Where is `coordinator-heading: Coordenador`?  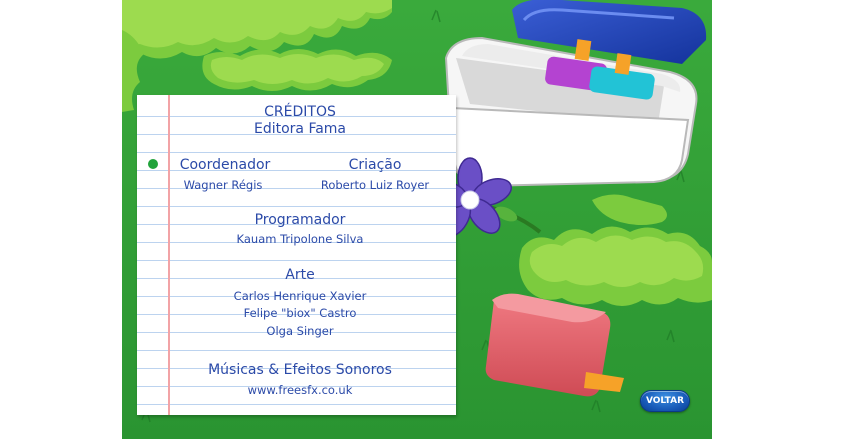
coordinator-heading: Coordenador is located at coordinates (225, 165).